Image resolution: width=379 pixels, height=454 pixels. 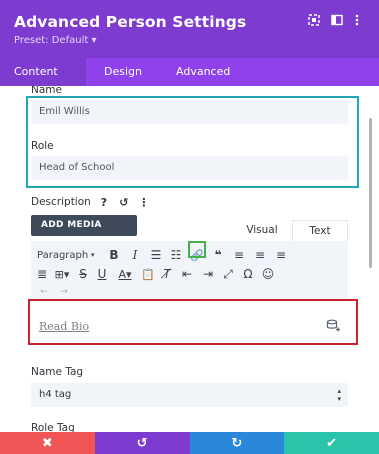 What do you see at coordinates (248, 274) in the screenshot?
I see `special-character-icon: Ω` at bounding box center [248, 274].